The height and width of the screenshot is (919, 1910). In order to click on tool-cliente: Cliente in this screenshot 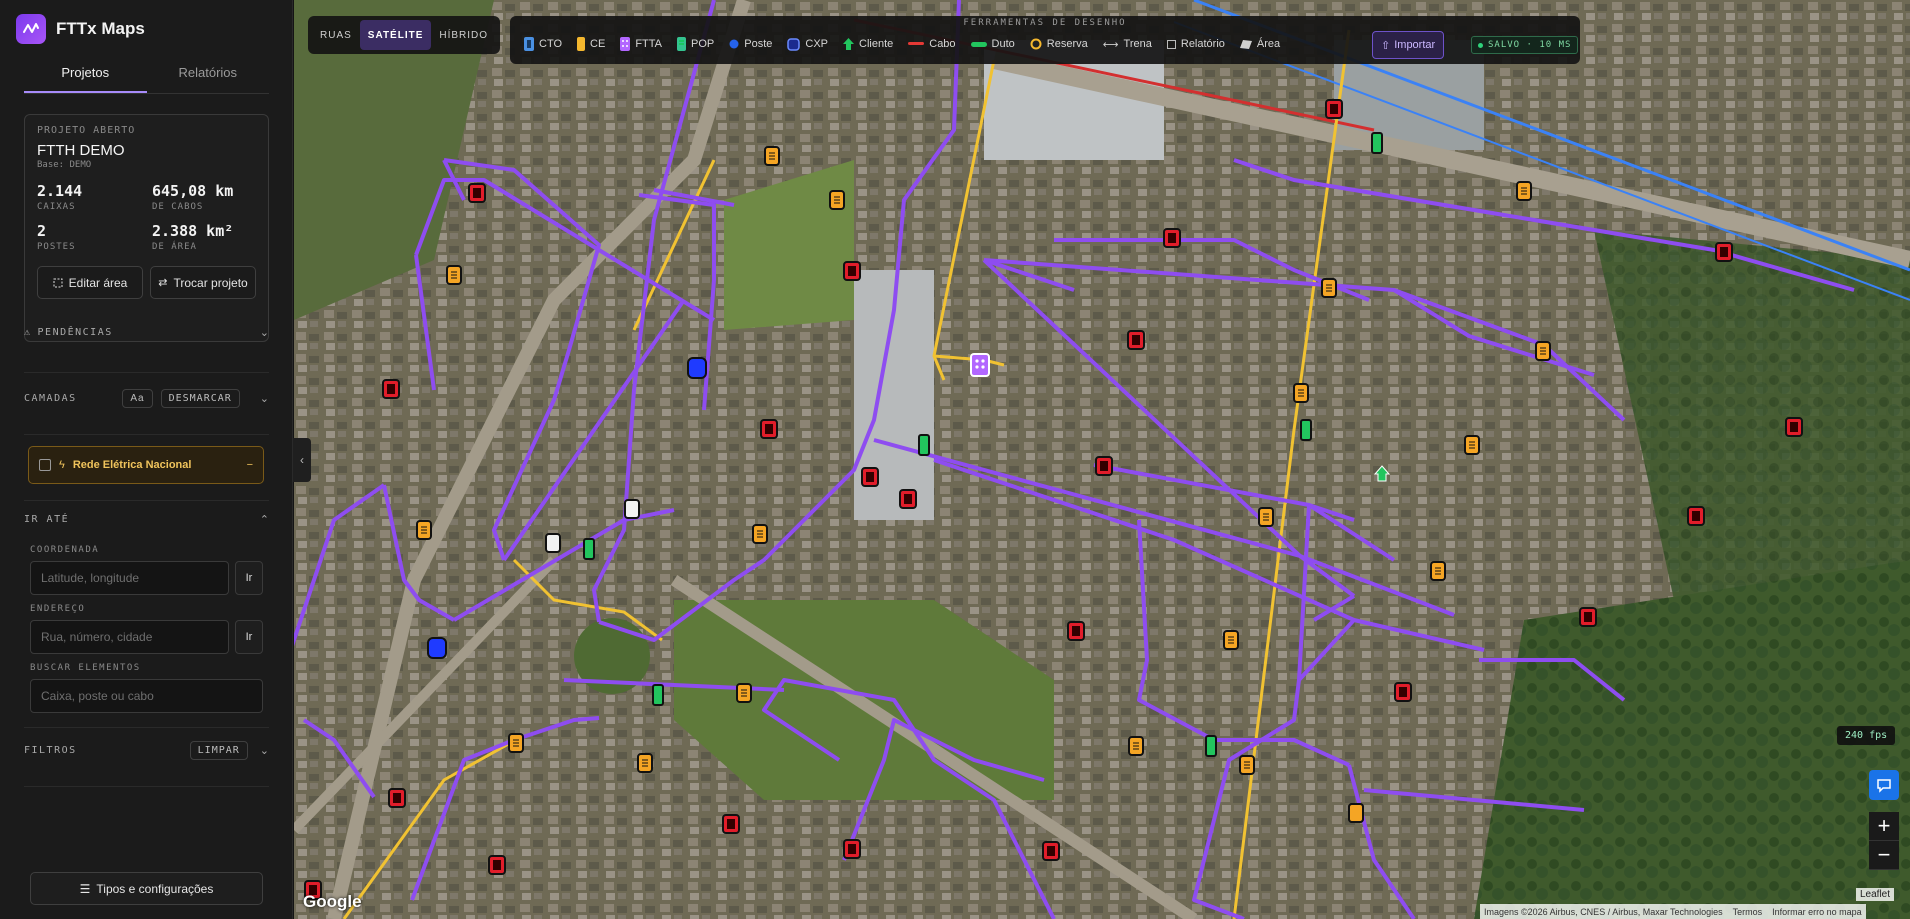, I will do `click(868, 44)`.